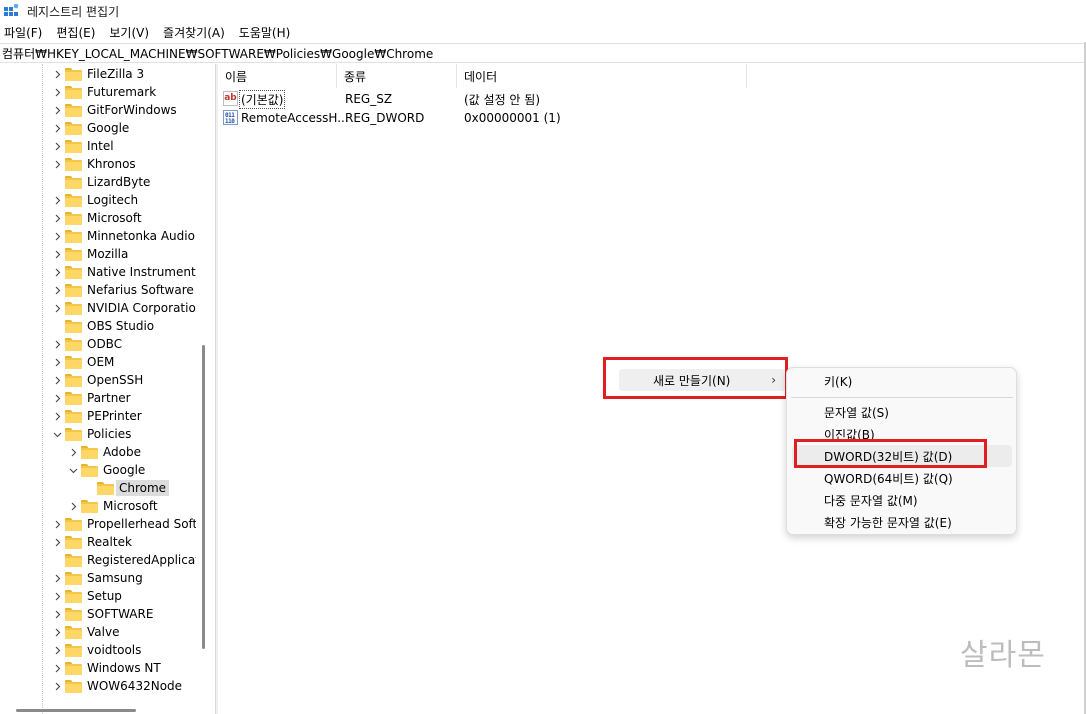 The width and height of the screenshot is (1086, 714). What do you see at coordinates (543, 11) in the screenshot?
I see `title-bar: 레지스트리 편집기` at bounding box center [543, 11].